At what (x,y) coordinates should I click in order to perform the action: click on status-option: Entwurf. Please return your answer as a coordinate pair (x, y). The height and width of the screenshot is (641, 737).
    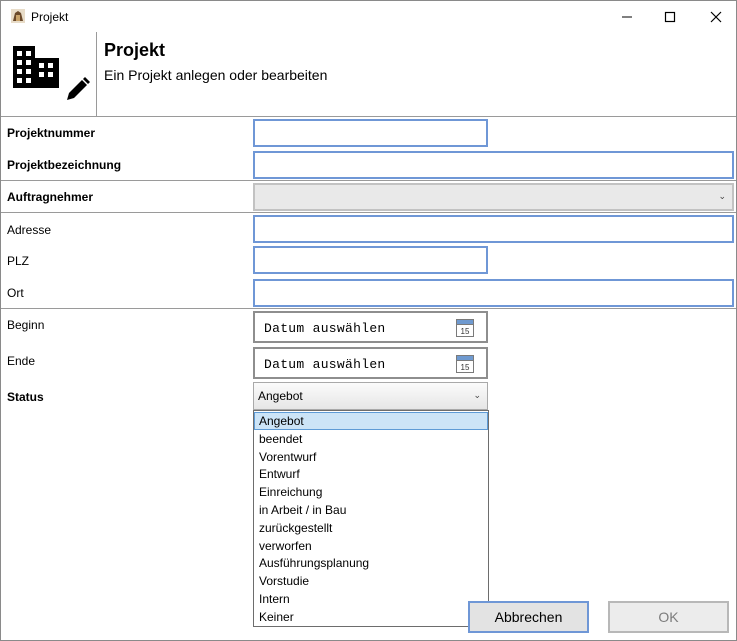
    Looking at the image, I should click on (371, 474).